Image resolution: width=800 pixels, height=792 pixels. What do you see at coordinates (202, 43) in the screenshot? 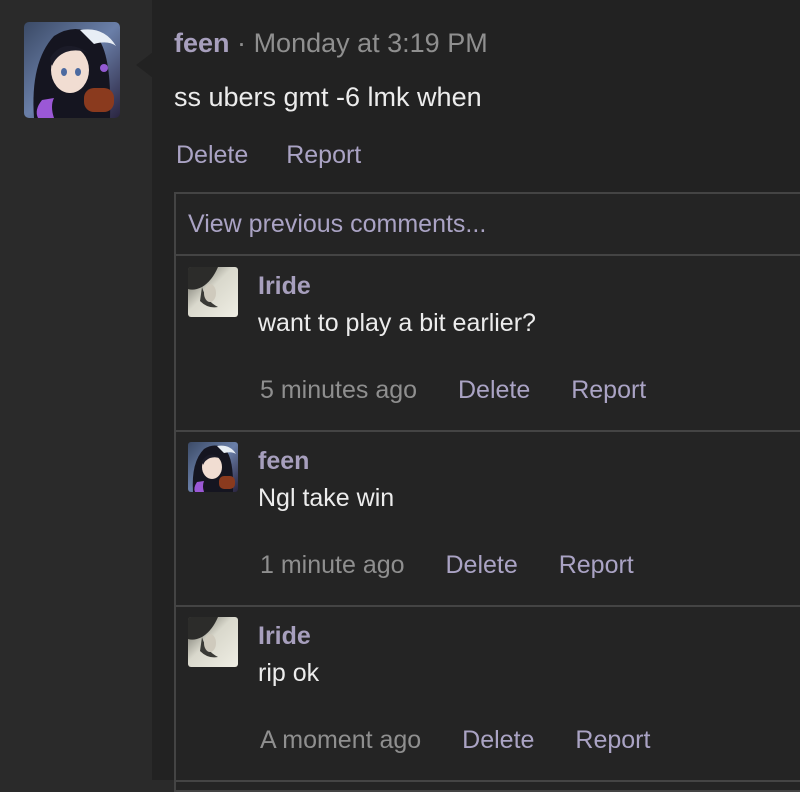
I see `post-author-name: feen` at bounding box center [202, 43].